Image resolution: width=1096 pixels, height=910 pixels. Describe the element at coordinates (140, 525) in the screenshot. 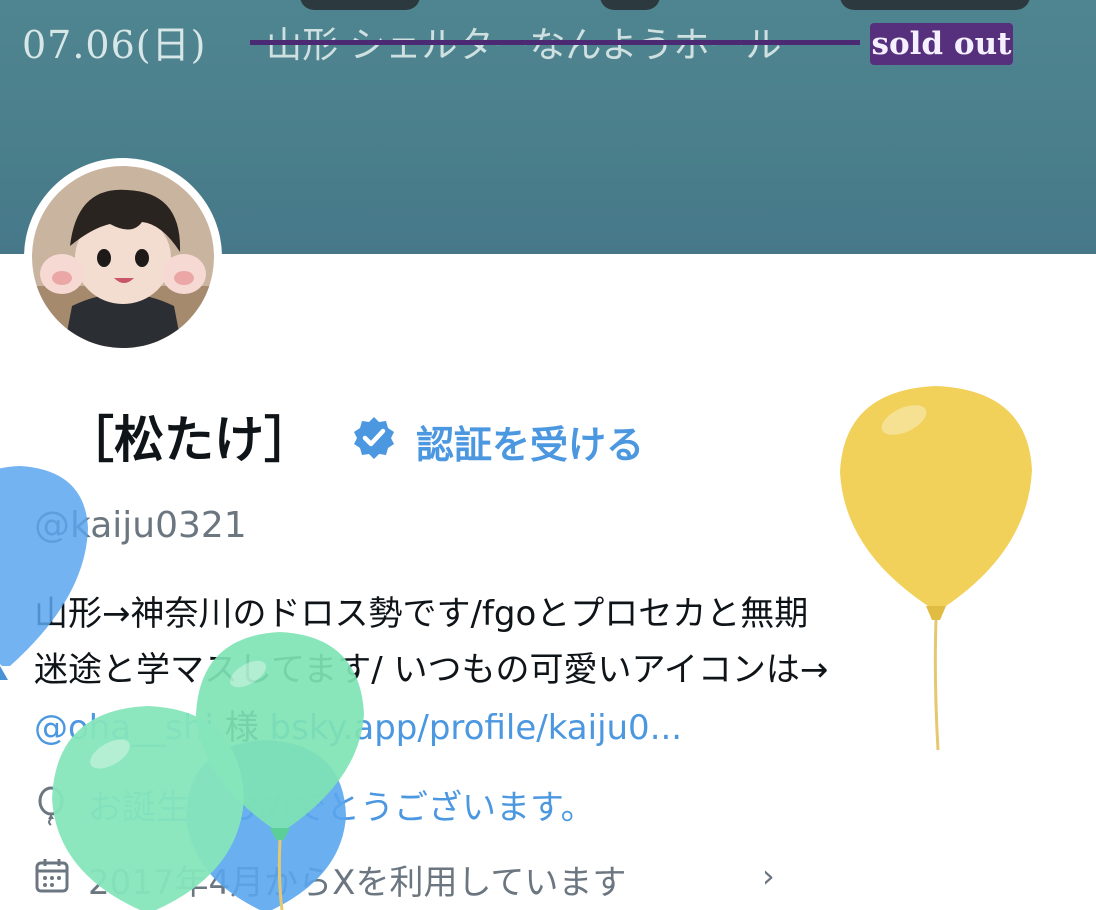

I see `username-handle: @kaiju0321` at that location.